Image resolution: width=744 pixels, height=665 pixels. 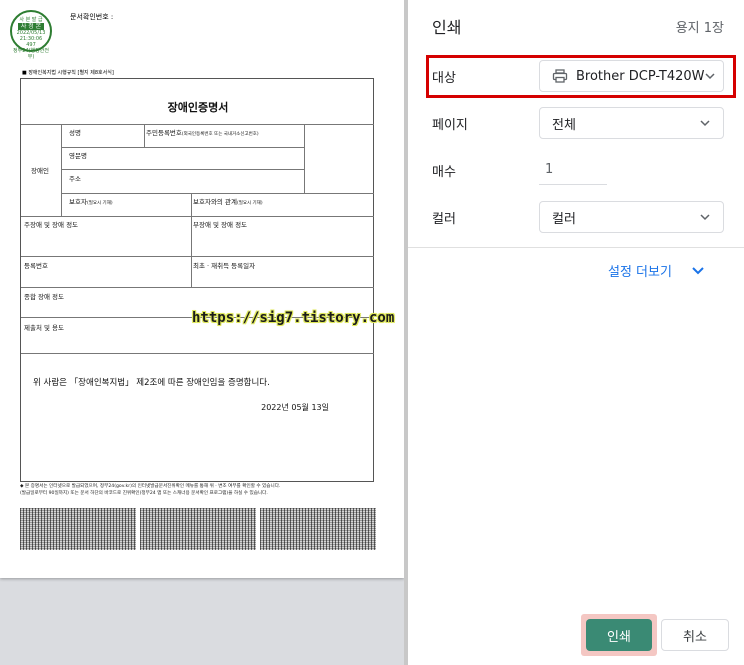 What do you see at coordinates (444, 219) in the screenshot?
I see `color-label: 컬러` at bounding box center [444, 219].